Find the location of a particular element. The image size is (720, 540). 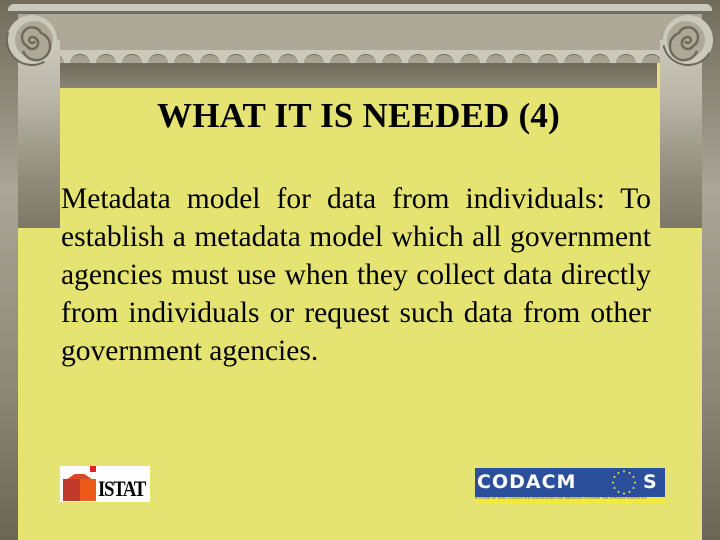

column-left is located at coordinates (39, 134).